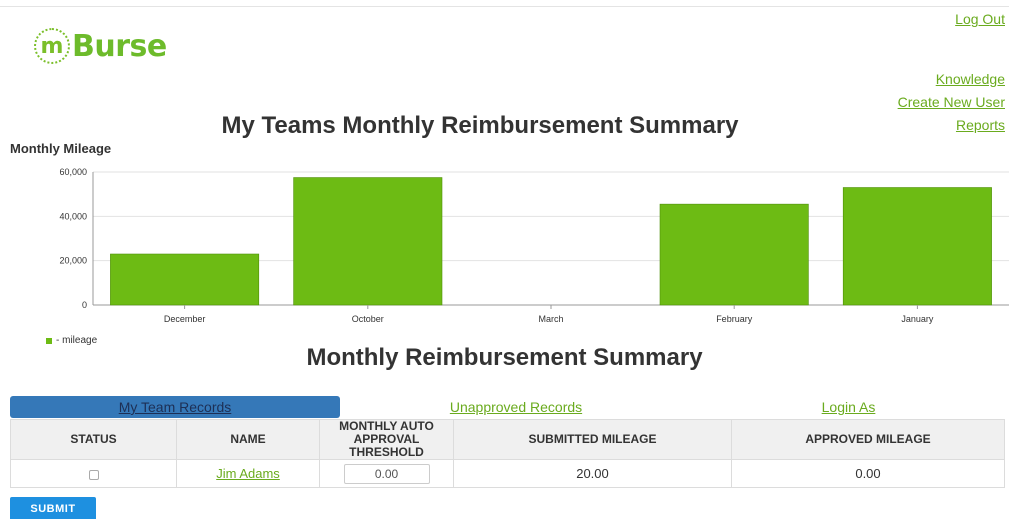  I want to click on x-tick-label: February, so click(734, 319).